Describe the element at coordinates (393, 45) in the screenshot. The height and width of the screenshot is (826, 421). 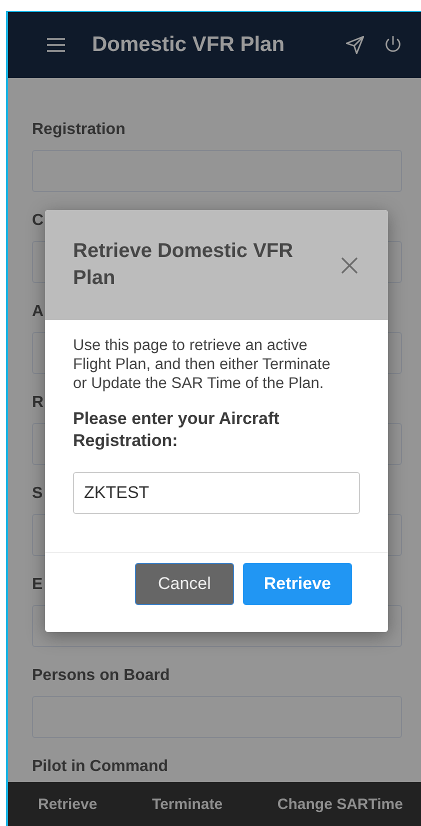
I see `power-icon` at that location.